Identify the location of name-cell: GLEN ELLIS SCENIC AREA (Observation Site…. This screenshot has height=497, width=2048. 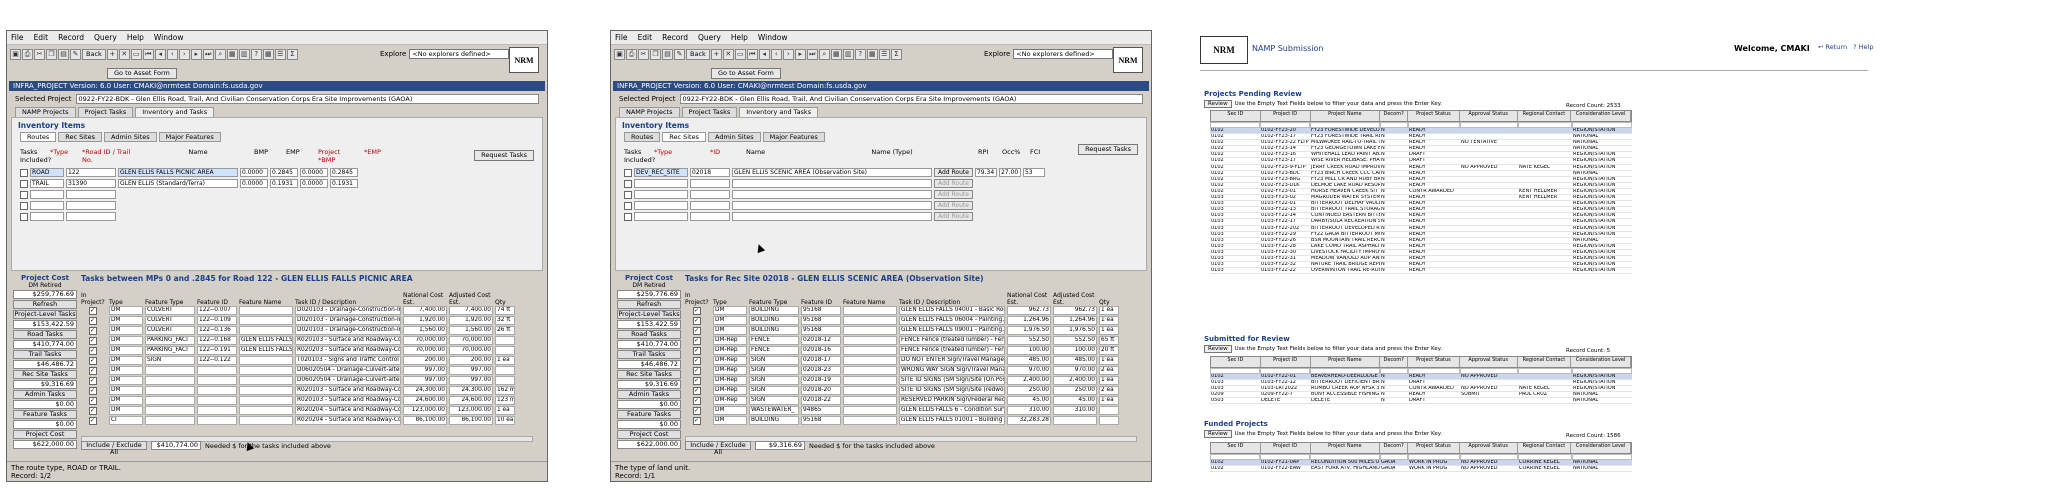
(832, 172).